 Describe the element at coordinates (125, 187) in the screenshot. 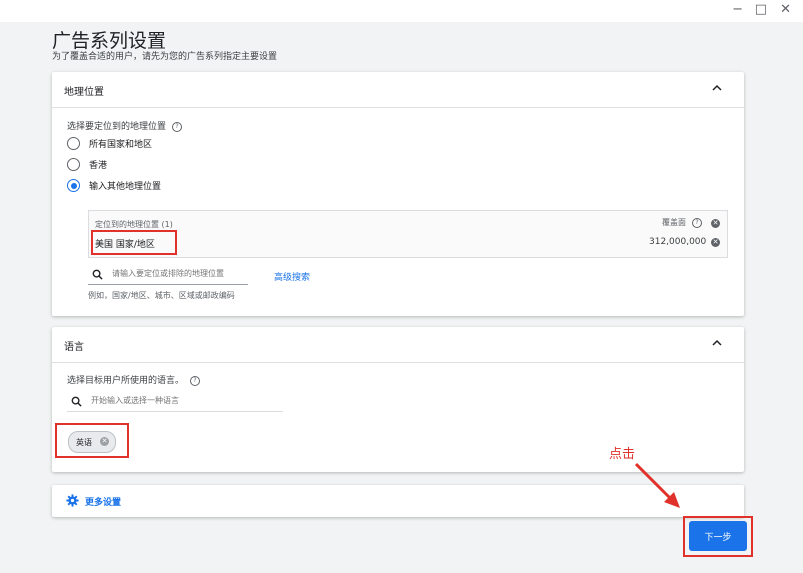

I see `radio-label: 输入其他地理位置` at that location.